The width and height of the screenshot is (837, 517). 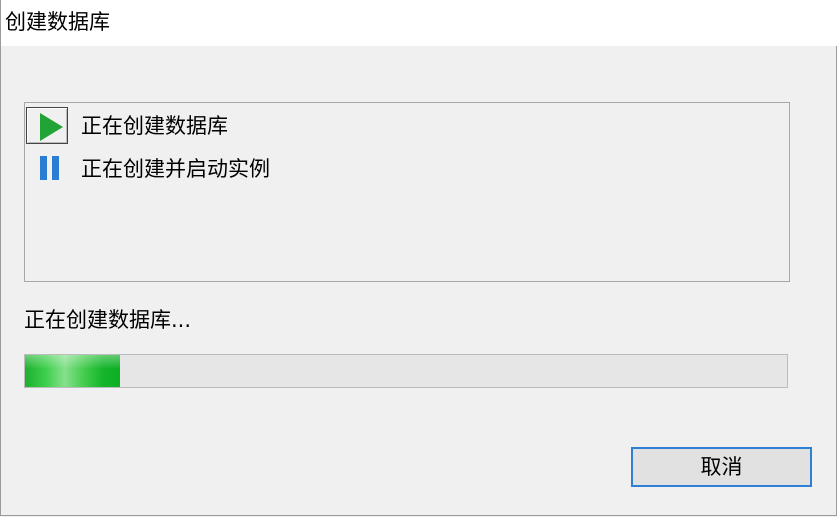 What do you see at coordinates (406, 371) in the screenshot?
I see `progress-bar` at bounding box center [406, 371].